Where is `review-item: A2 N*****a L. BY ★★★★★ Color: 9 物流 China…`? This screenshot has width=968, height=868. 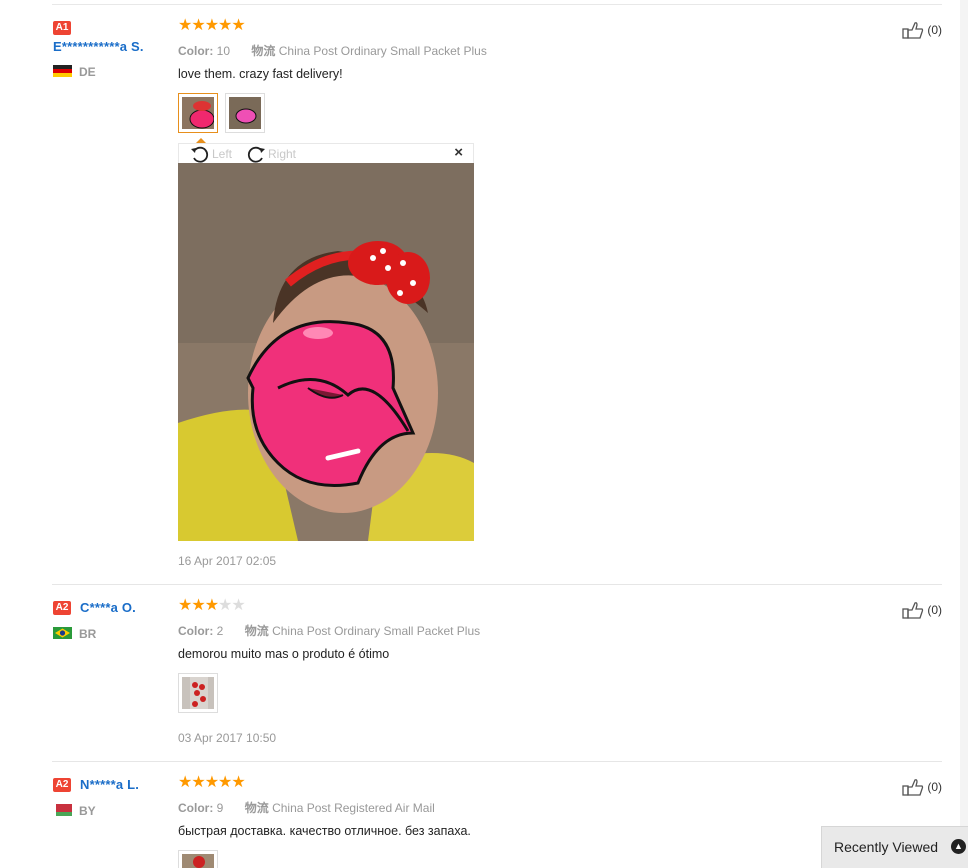
review-item: A2 N*****a L. BY ★★★★★ Color: 9 物流 China… is located at coordinates (497, 821).